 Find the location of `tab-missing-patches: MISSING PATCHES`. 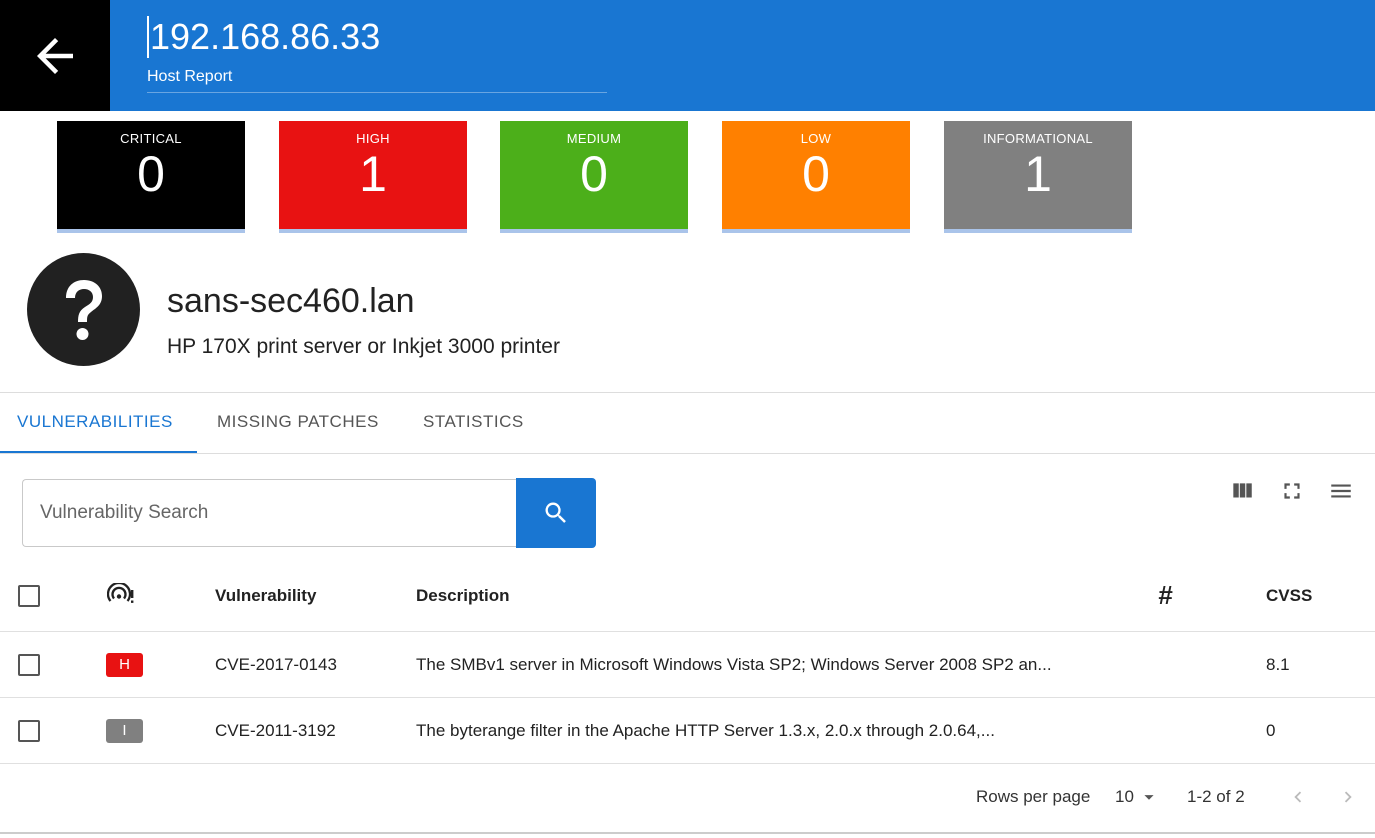

tab-missing-patches: MISSING PATCHES is located at coordinates (298, 422).